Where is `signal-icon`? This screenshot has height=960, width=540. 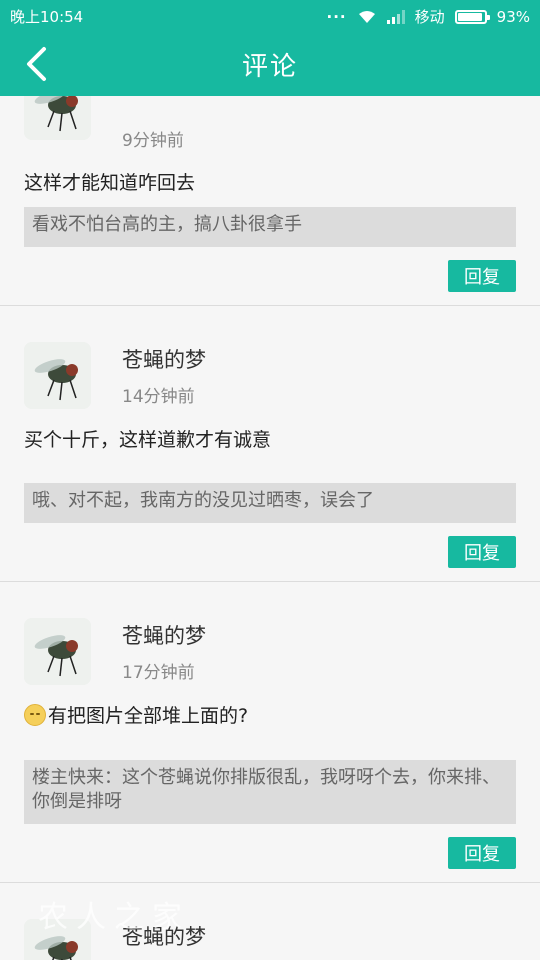
signal-icon is located at coordinates (395, 16).